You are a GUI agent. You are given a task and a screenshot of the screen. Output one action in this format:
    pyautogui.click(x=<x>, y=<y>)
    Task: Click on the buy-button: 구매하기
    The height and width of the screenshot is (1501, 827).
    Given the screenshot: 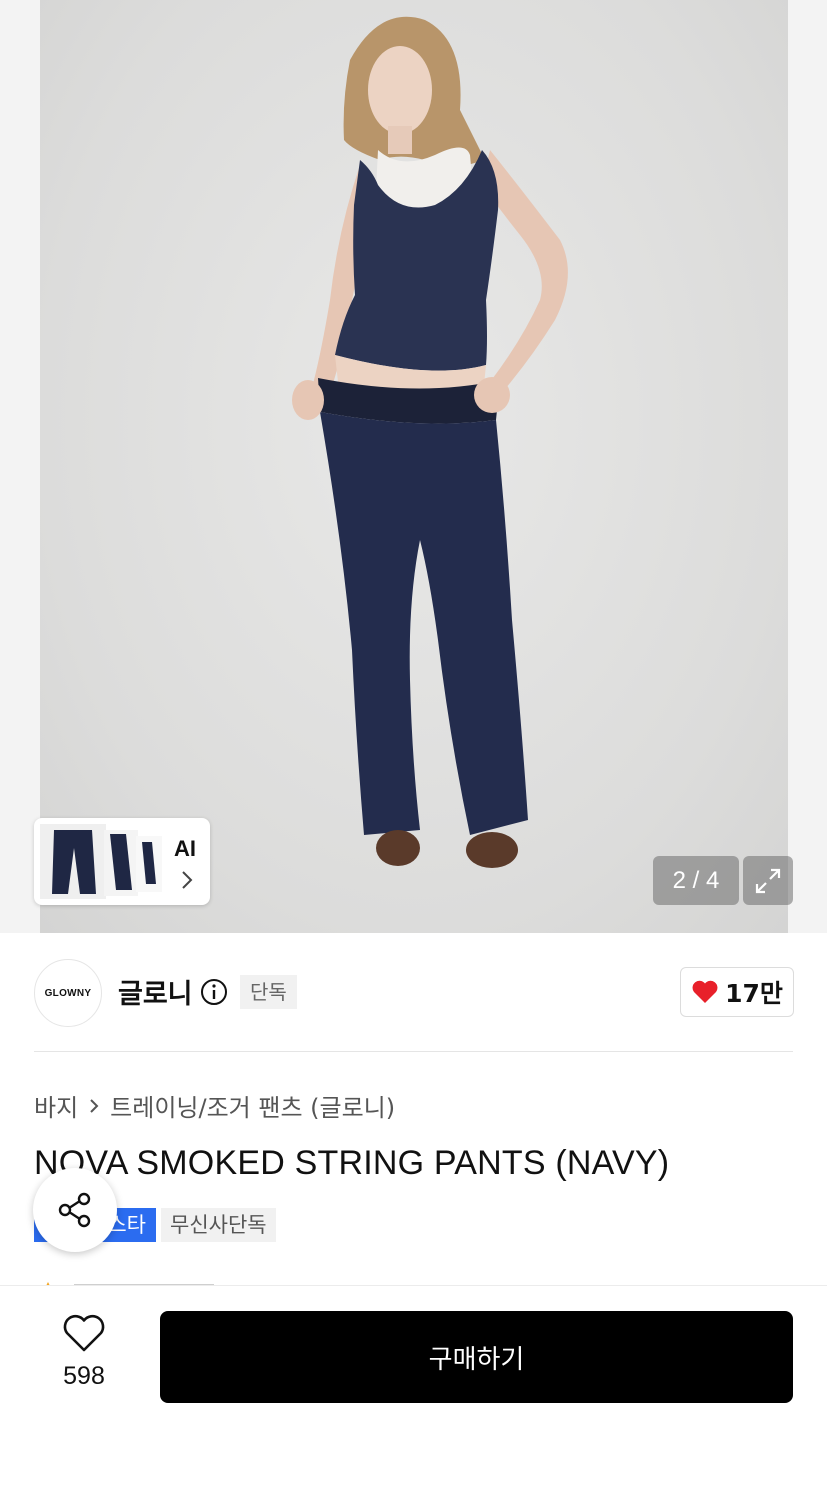 What is the action you would take?
    pyautogui.click(x=476, y=1357)
    